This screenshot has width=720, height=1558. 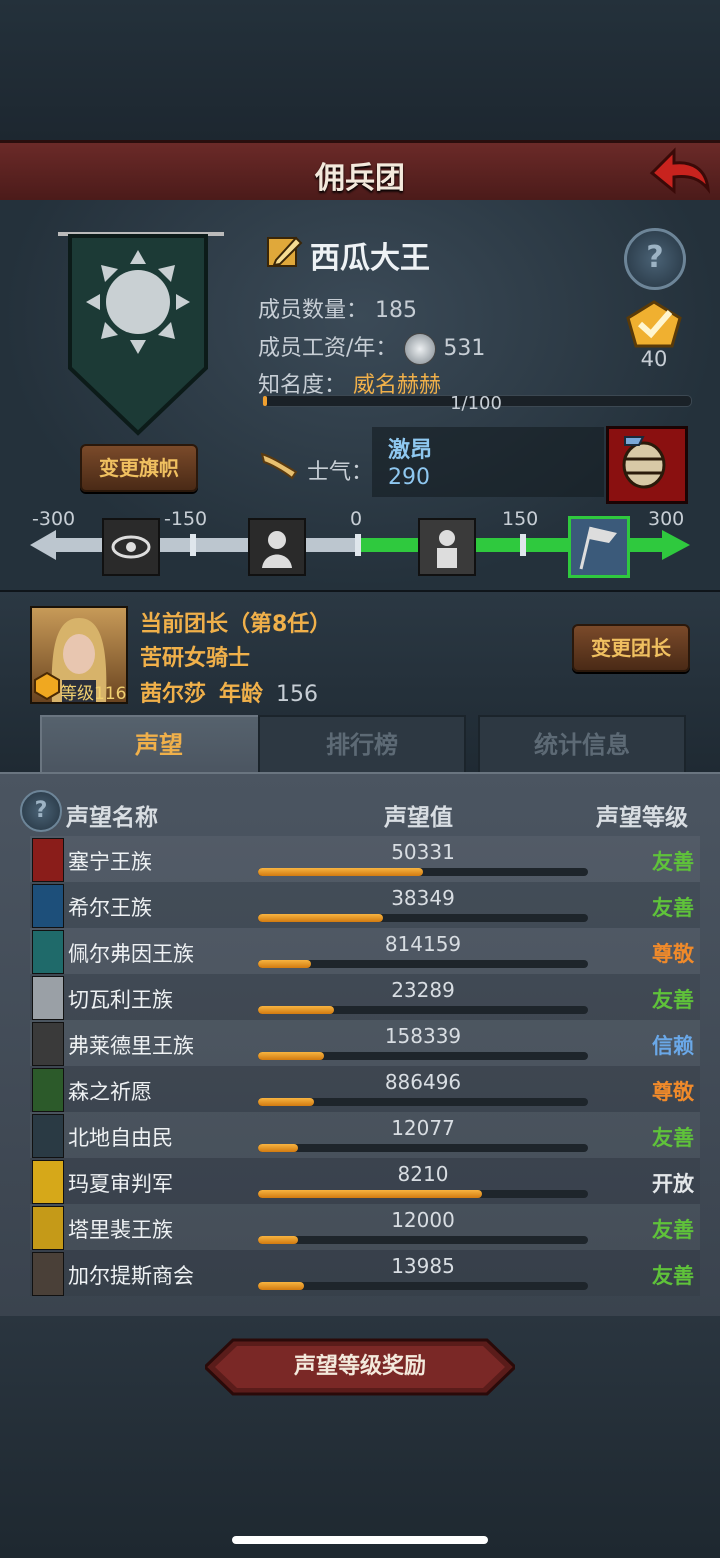 What do you see at coordinates (340, 472) in the screenshot?
I see `morale-label: 士气：` at bounding box center [340, 472].